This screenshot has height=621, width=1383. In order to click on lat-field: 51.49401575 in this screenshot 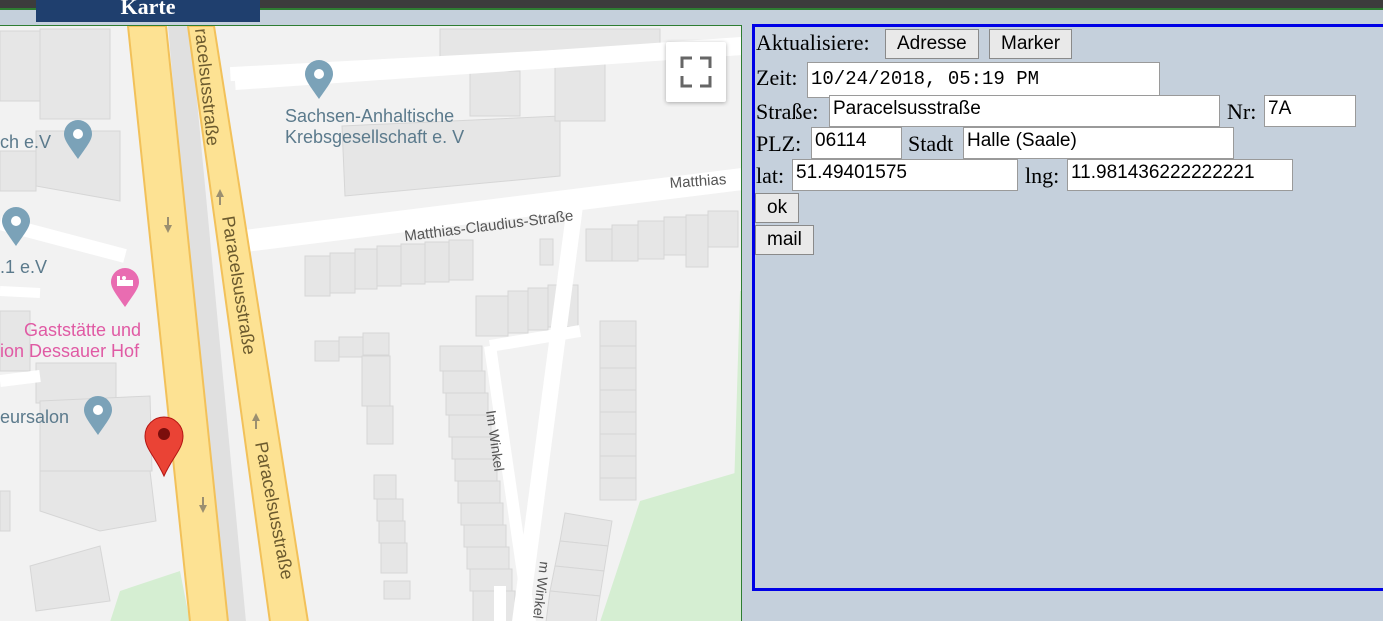, I will do `click(905, 175)`.